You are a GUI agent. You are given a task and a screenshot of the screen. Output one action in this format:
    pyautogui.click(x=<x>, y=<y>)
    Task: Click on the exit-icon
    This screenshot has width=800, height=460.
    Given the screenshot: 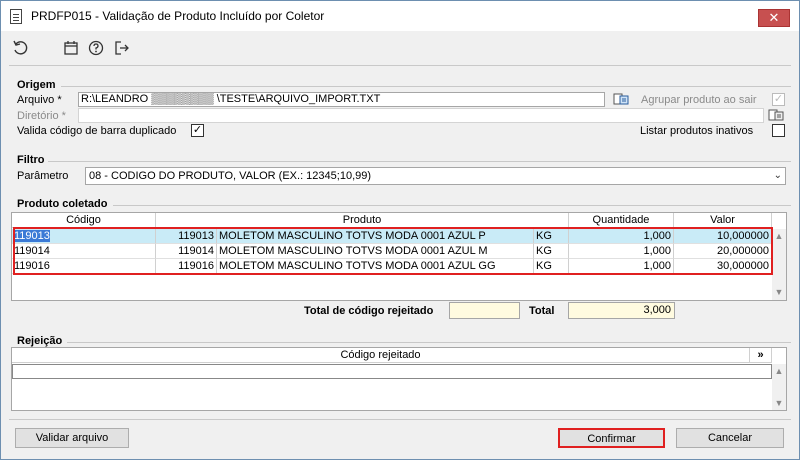 What is the action you would take?
    pyautogui.click(x=122, y=48)
    